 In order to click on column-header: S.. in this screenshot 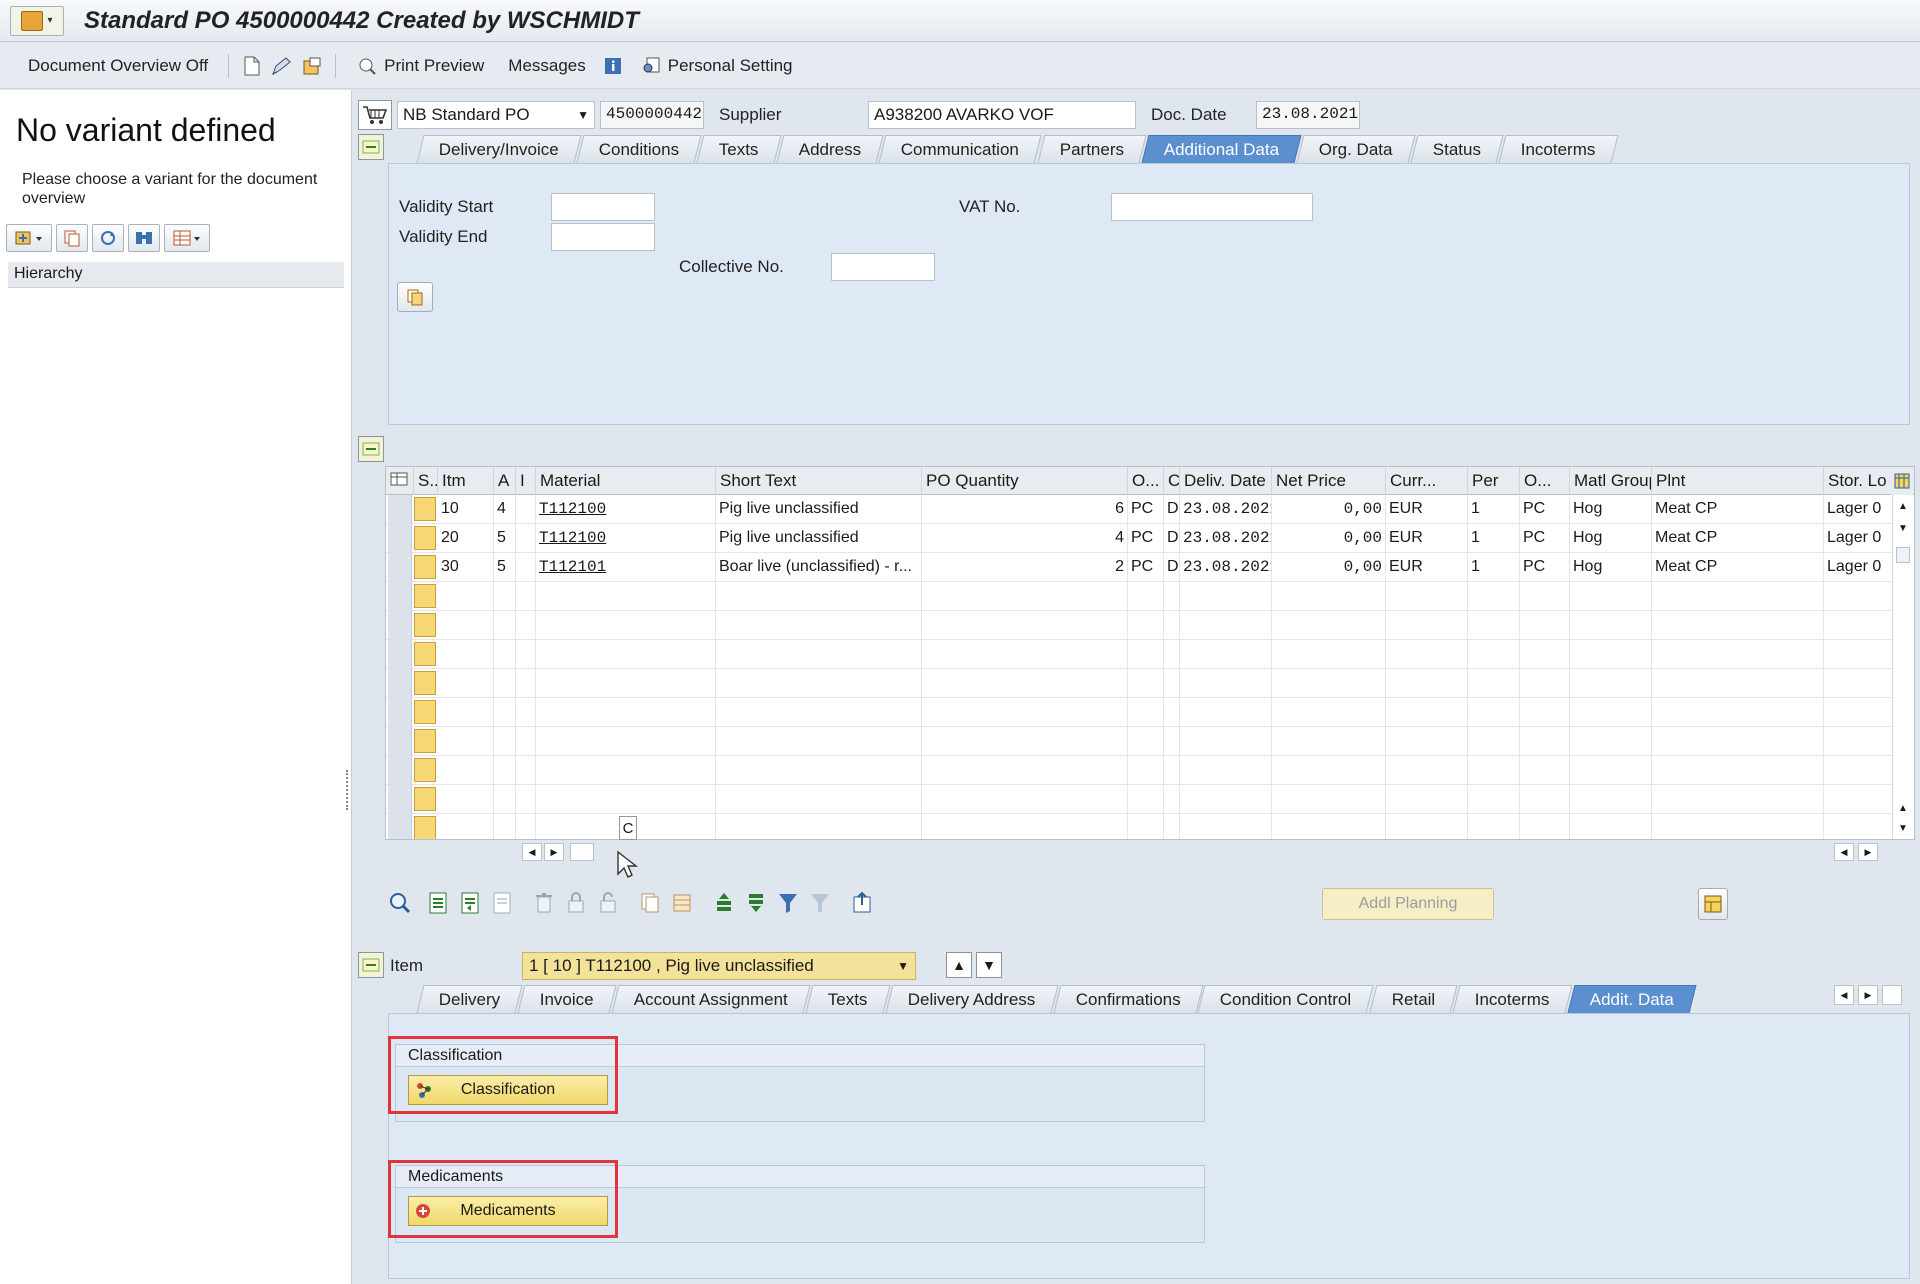, I will do `click(426, 481)`.